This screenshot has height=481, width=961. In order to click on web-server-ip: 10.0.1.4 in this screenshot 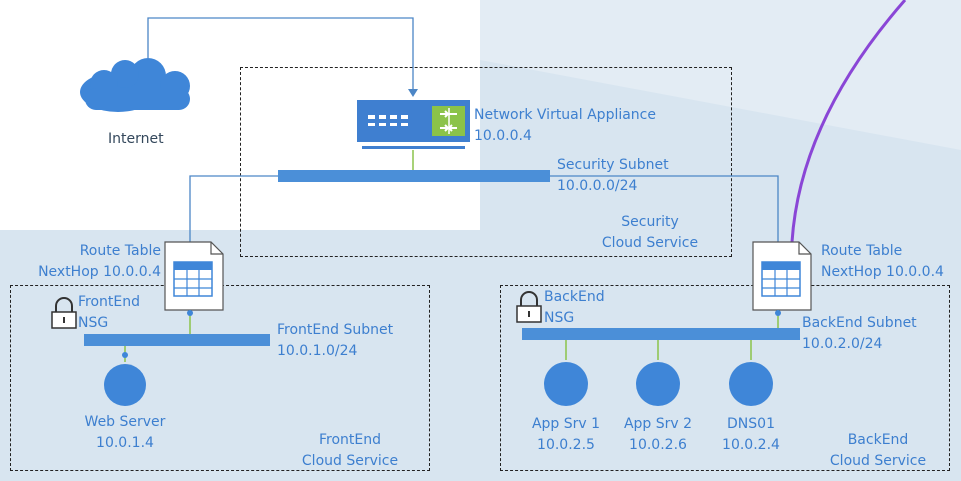, I will do `click(125, 443)`.